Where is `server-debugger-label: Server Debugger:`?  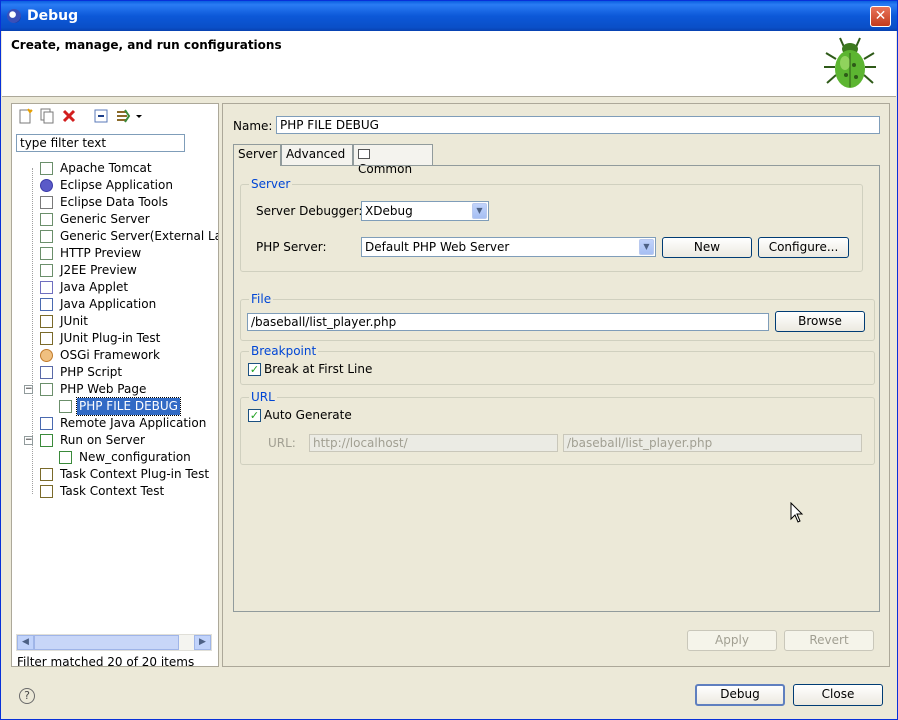
server-debugger-label: Server Debugger: is located at coordinates (309, 211).